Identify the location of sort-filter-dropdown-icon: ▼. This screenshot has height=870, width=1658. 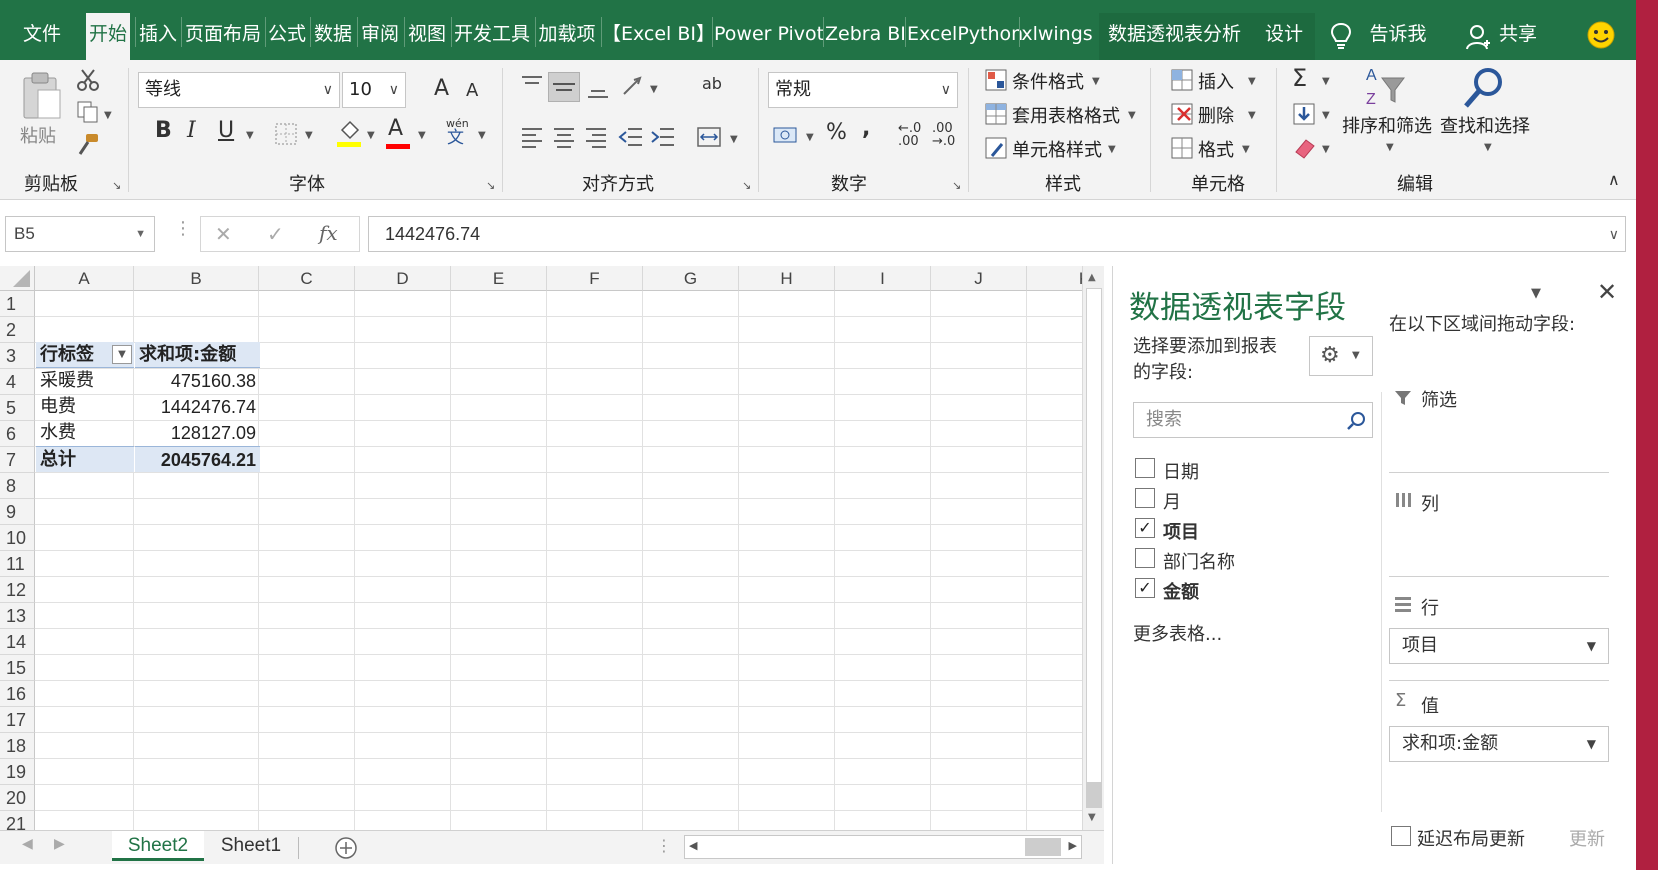
(1390, 147).